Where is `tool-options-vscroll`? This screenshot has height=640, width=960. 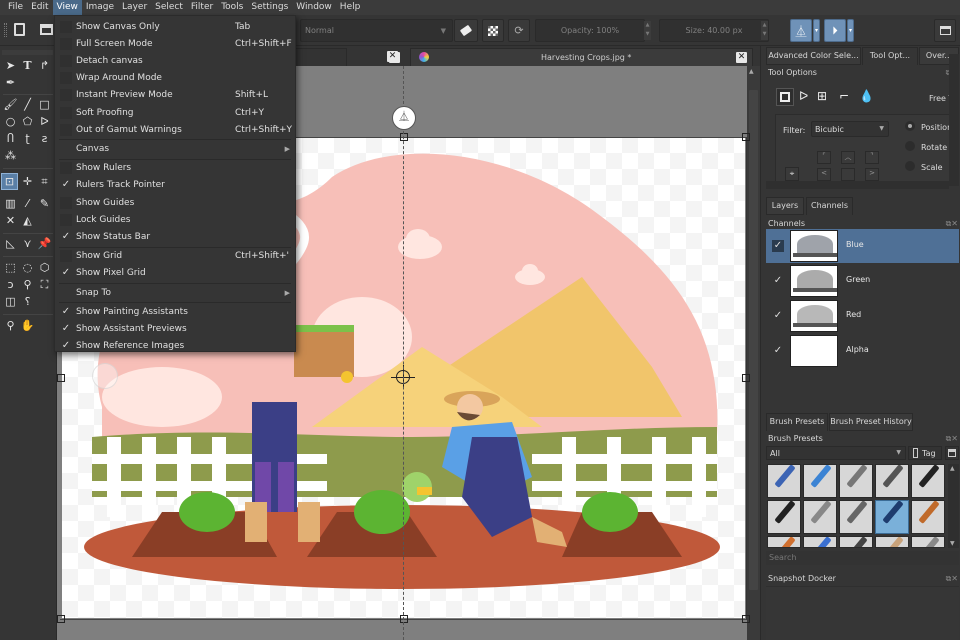 tool-options-vscroll is located at coordinates (954, 120).